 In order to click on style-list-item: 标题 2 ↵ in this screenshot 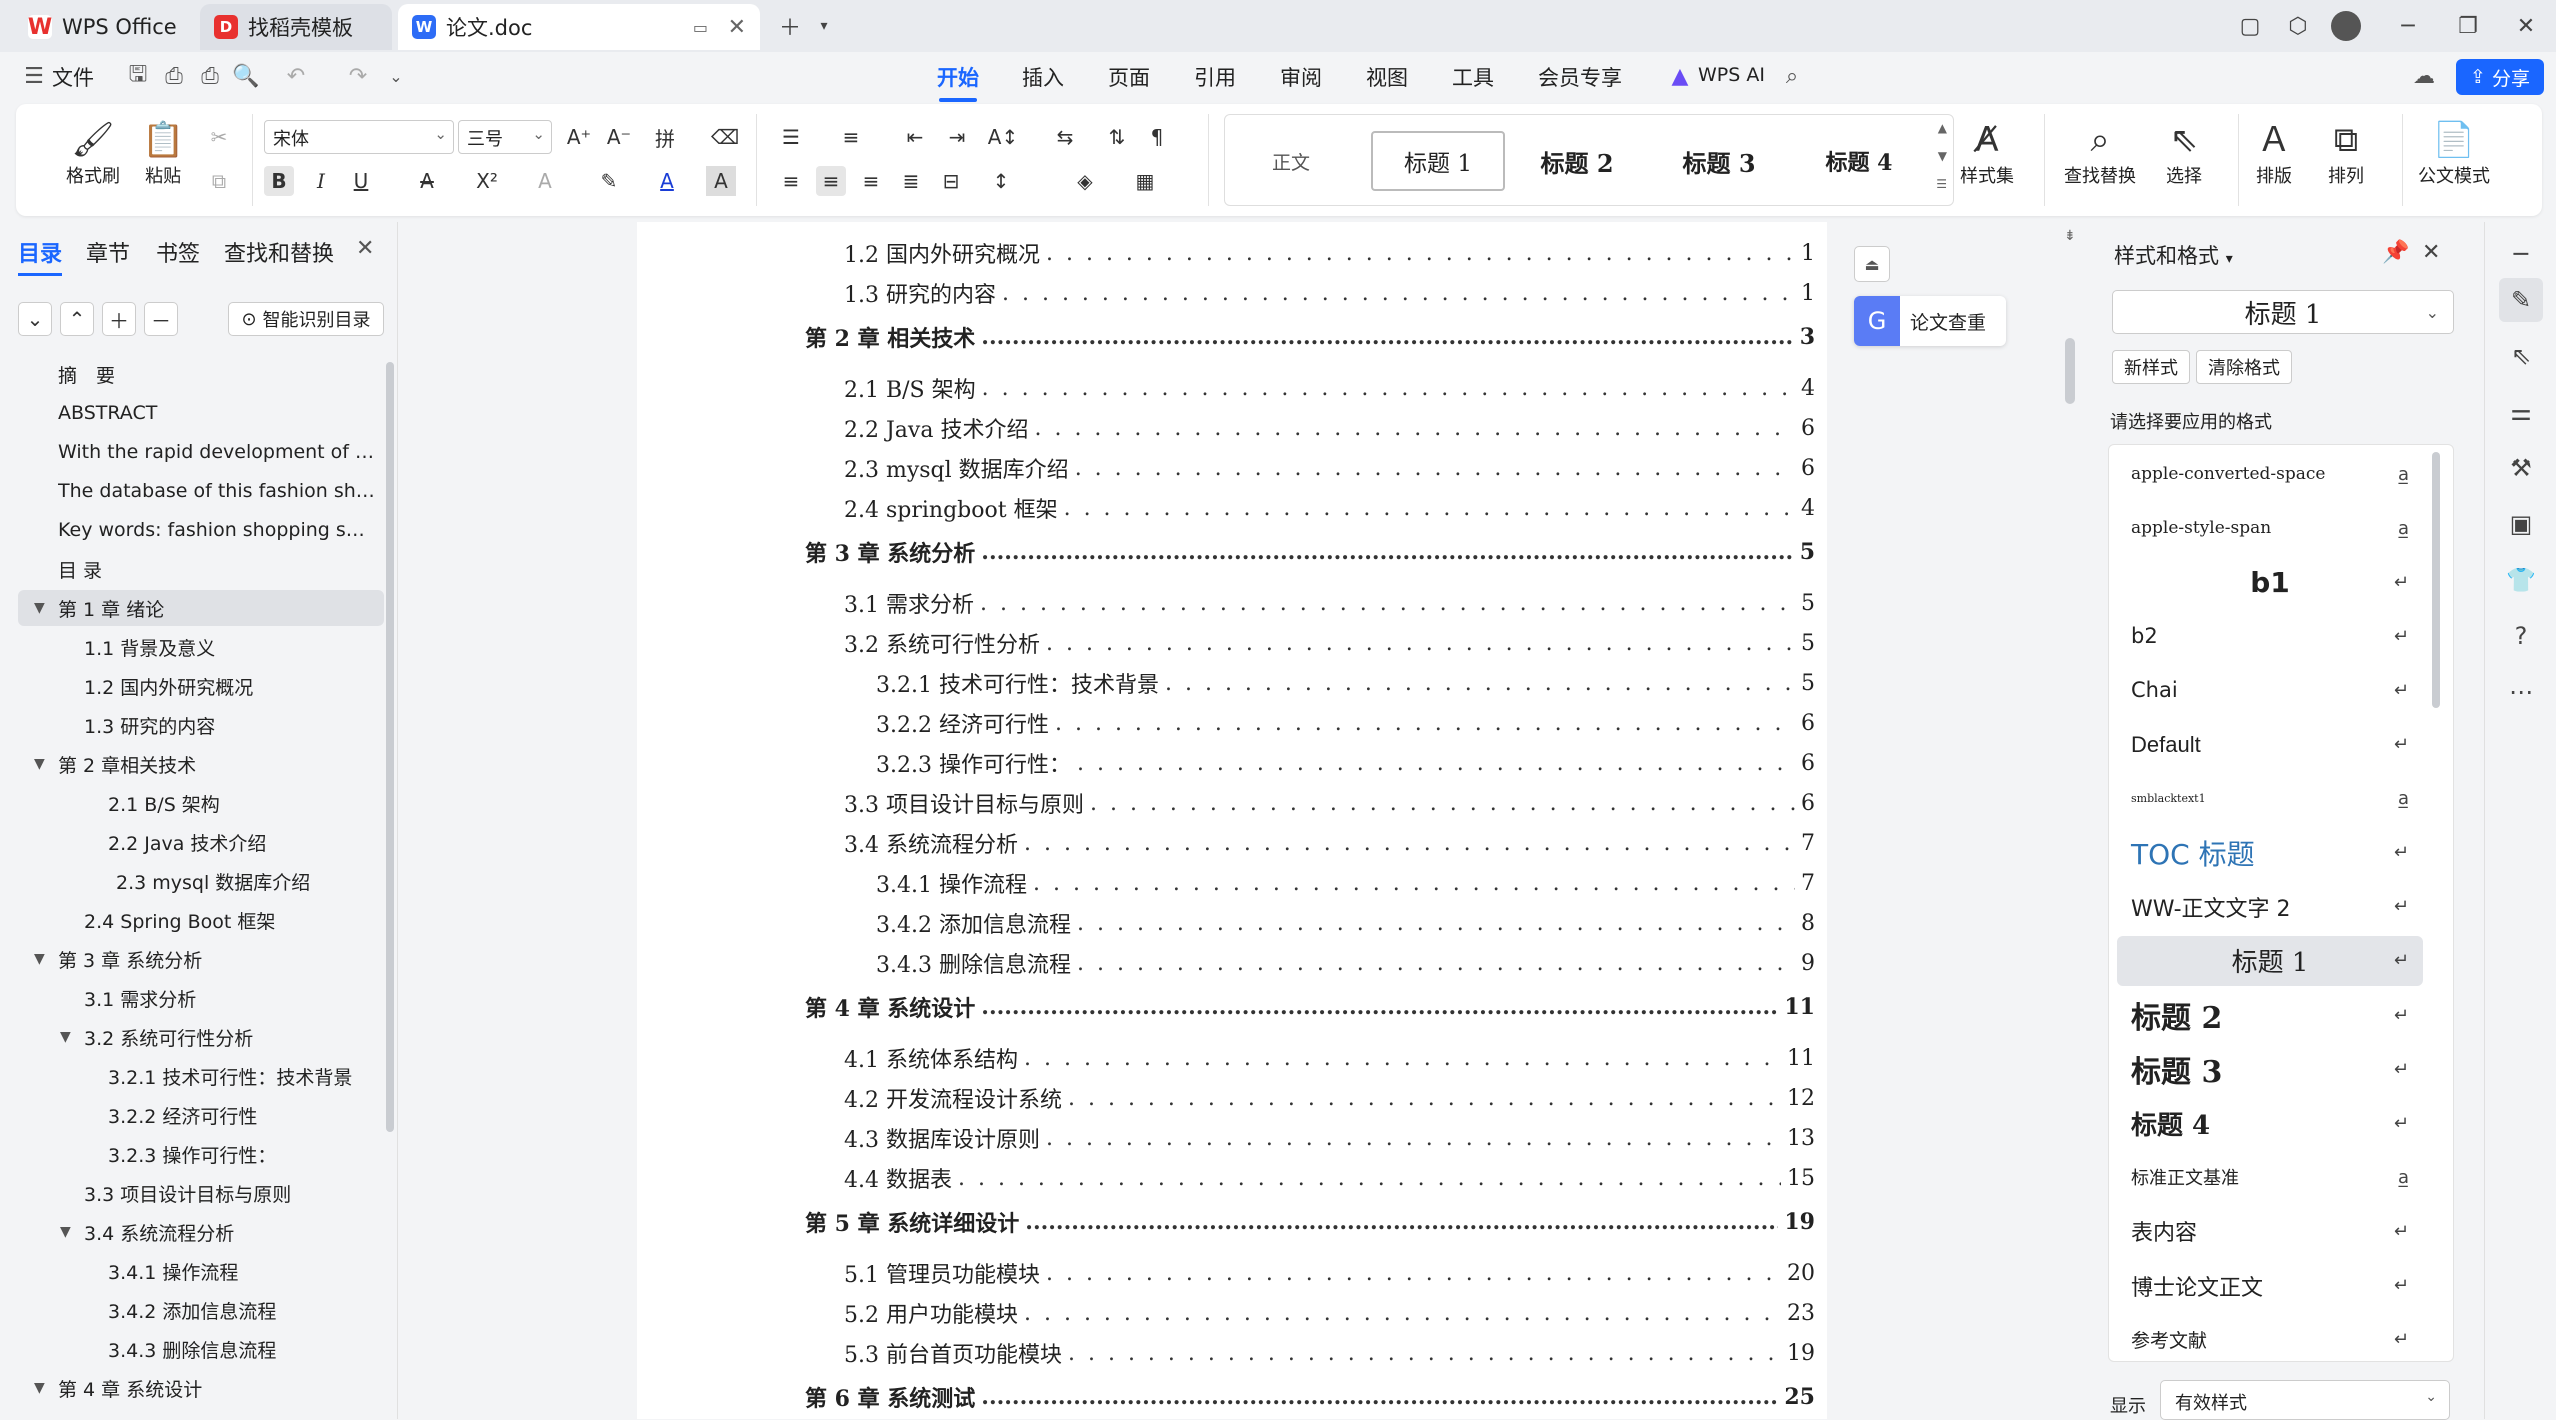, I will do `click(2270, 1015)`.